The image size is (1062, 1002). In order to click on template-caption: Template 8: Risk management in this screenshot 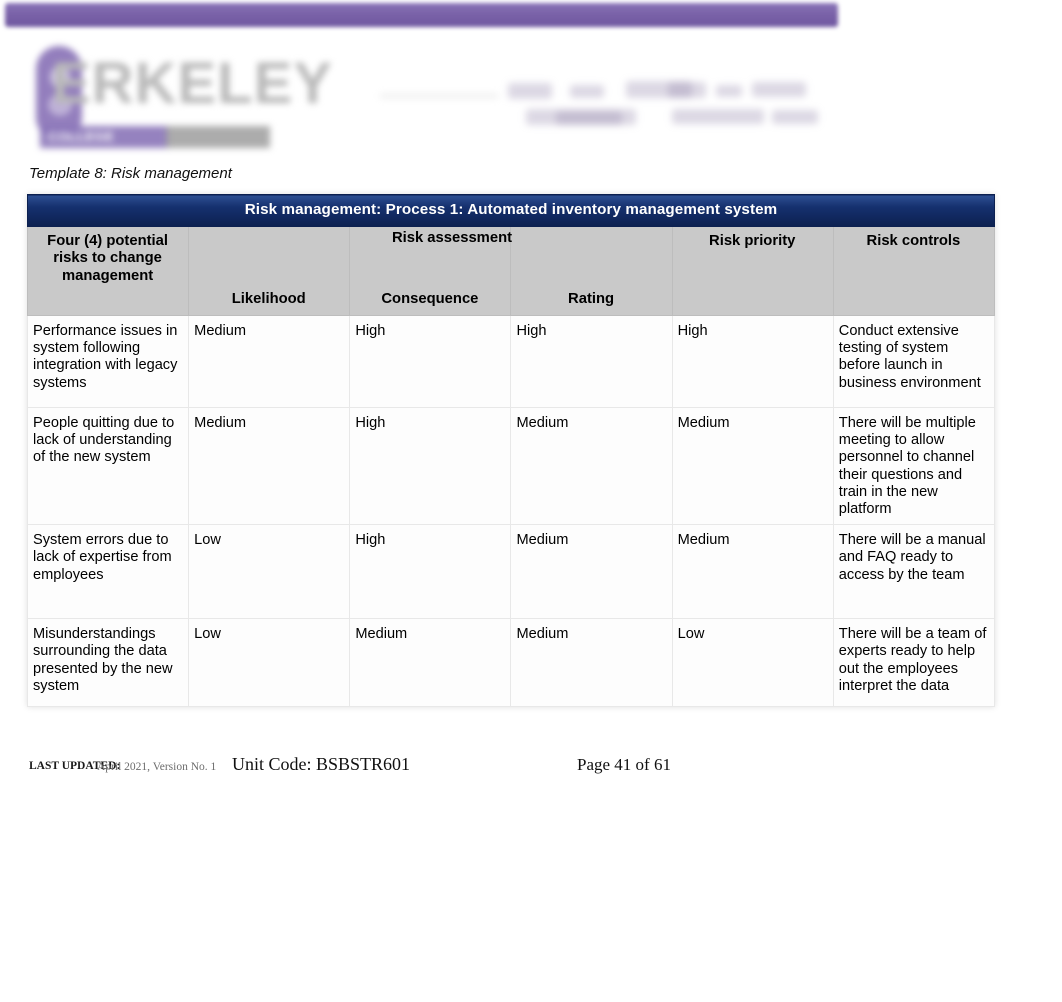, I will do `click(130, 173)`.